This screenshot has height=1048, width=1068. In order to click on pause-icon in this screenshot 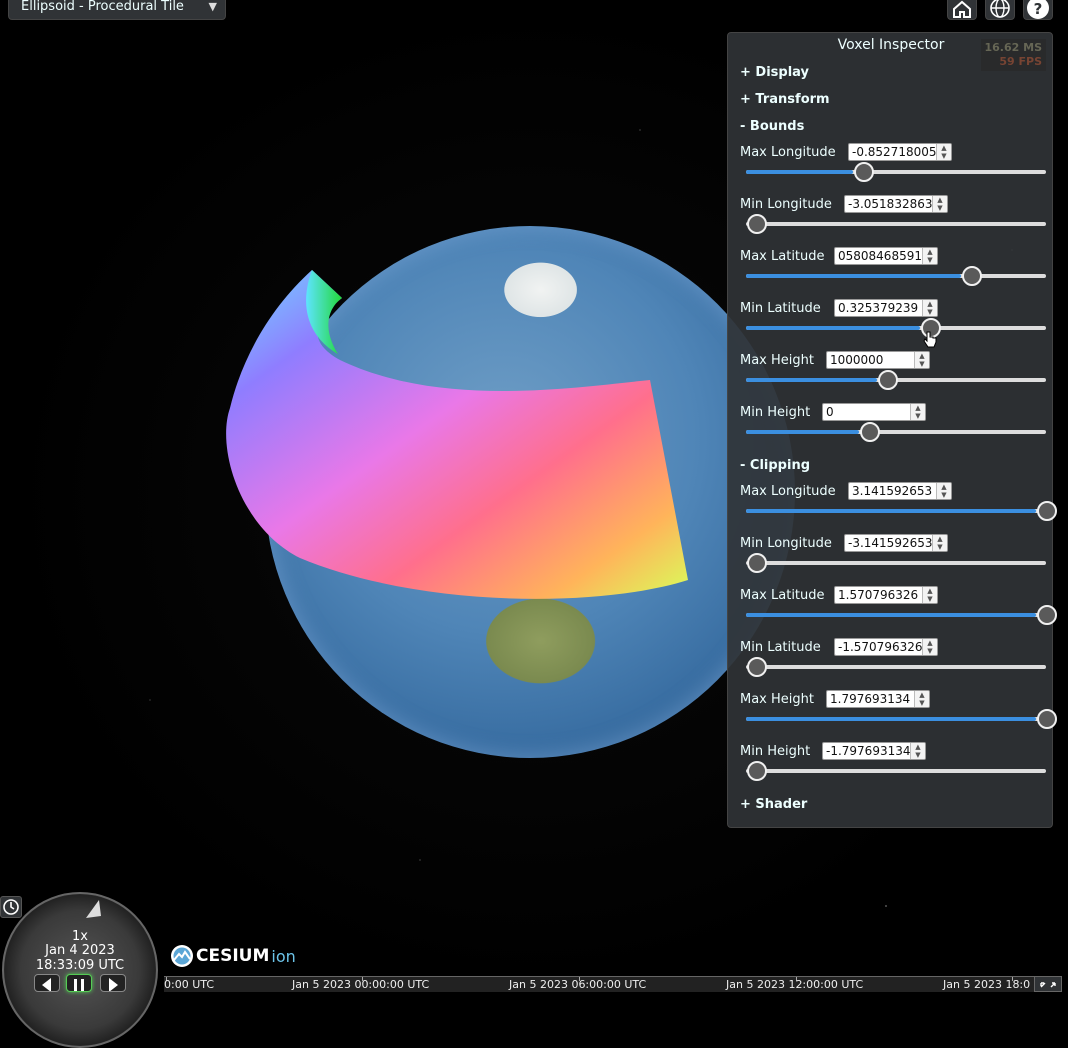, I will do `click(79, 985)`.